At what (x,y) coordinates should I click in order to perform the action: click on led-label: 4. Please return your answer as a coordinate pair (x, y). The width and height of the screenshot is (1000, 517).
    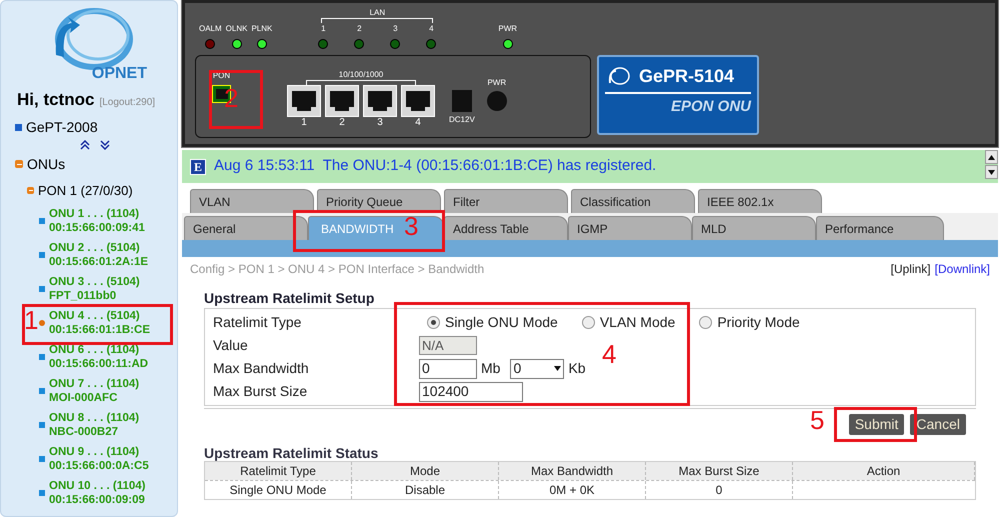
    Looking at the image, I should click on (431, 29).